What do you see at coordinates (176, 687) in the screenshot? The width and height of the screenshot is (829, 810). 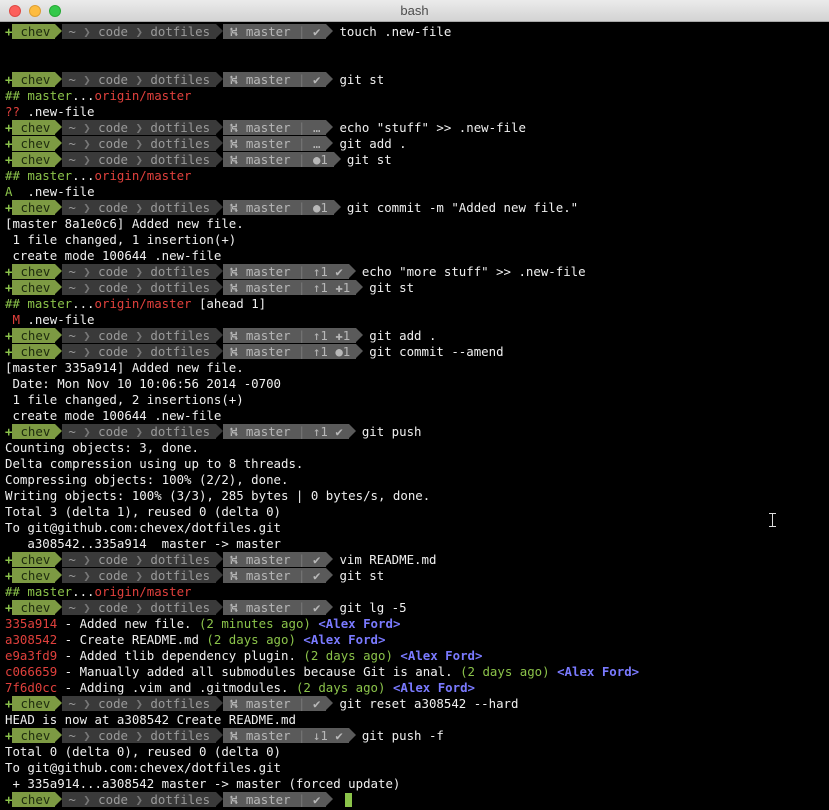 I see `commit-message: - Adding .vim and .gitmodules.` at bounding box center [176, 687].